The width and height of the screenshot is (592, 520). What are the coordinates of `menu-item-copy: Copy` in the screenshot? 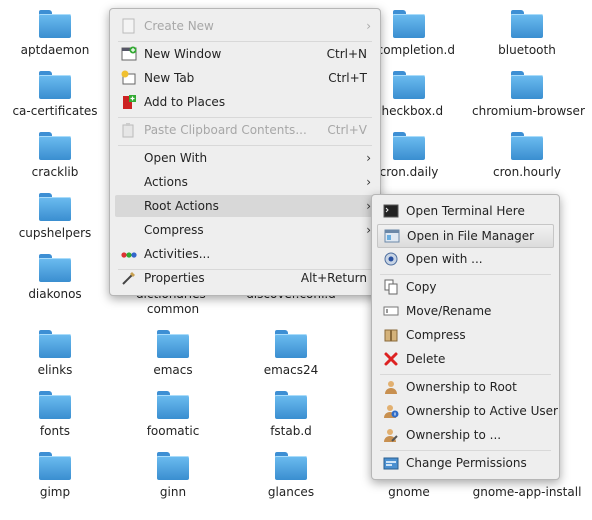 It's located at (465, 287).